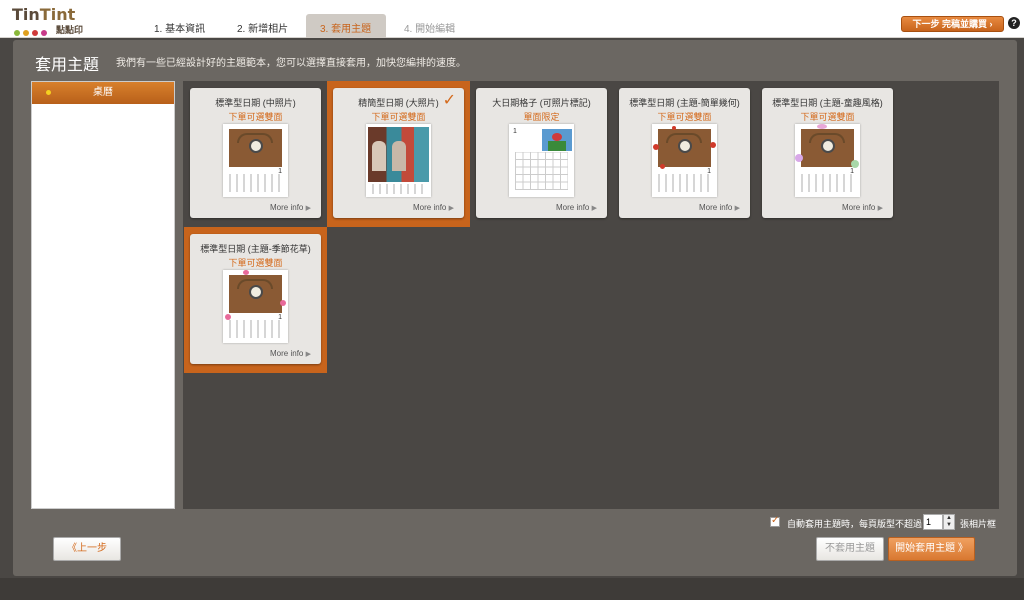 Image resolution: width=1024 pixels, height=600 pixels. Describe the element at coordinates (684, 103) in the screenshot. I see `template-title: 標準型日期 (主題-簡單幾何)` at that location.